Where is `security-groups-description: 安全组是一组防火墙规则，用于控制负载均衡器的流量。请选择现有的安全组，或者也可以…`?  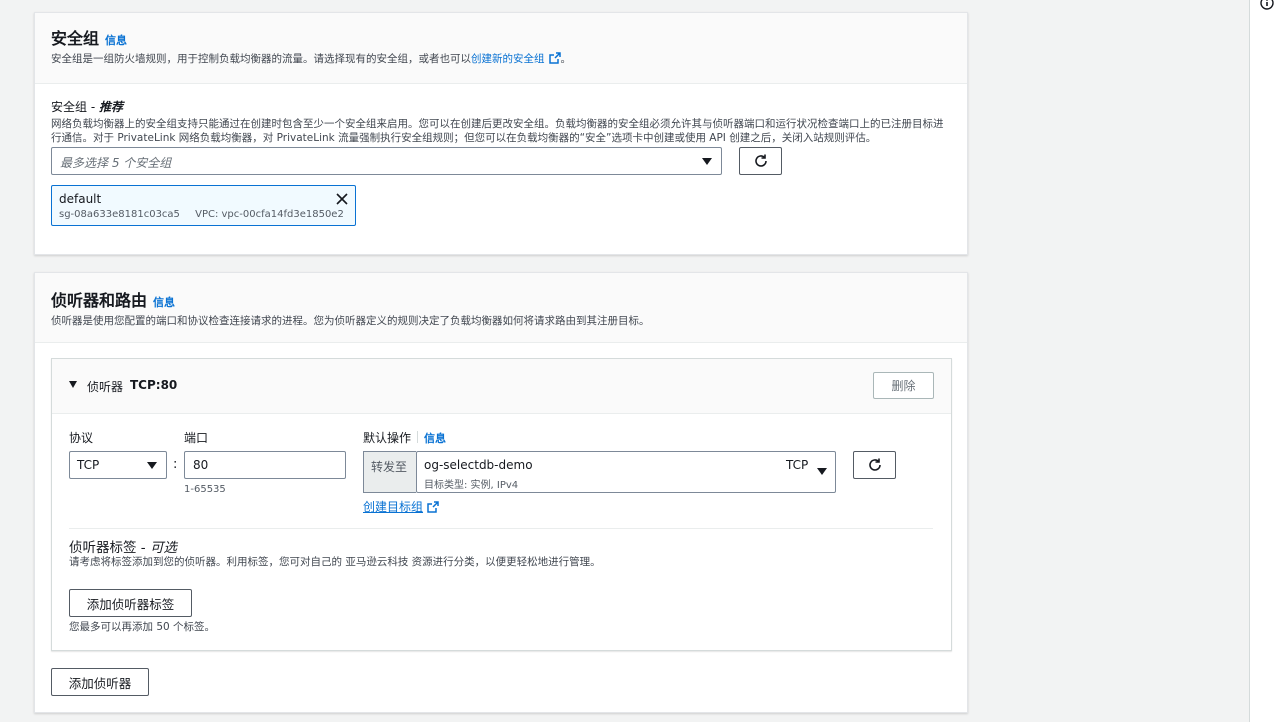 security-groups-description: 安全组是一组防火墙规则，用于控制负载均衡器的流量。请选择现有的安全组，或者也可以… is located at coordinates (501, 59).